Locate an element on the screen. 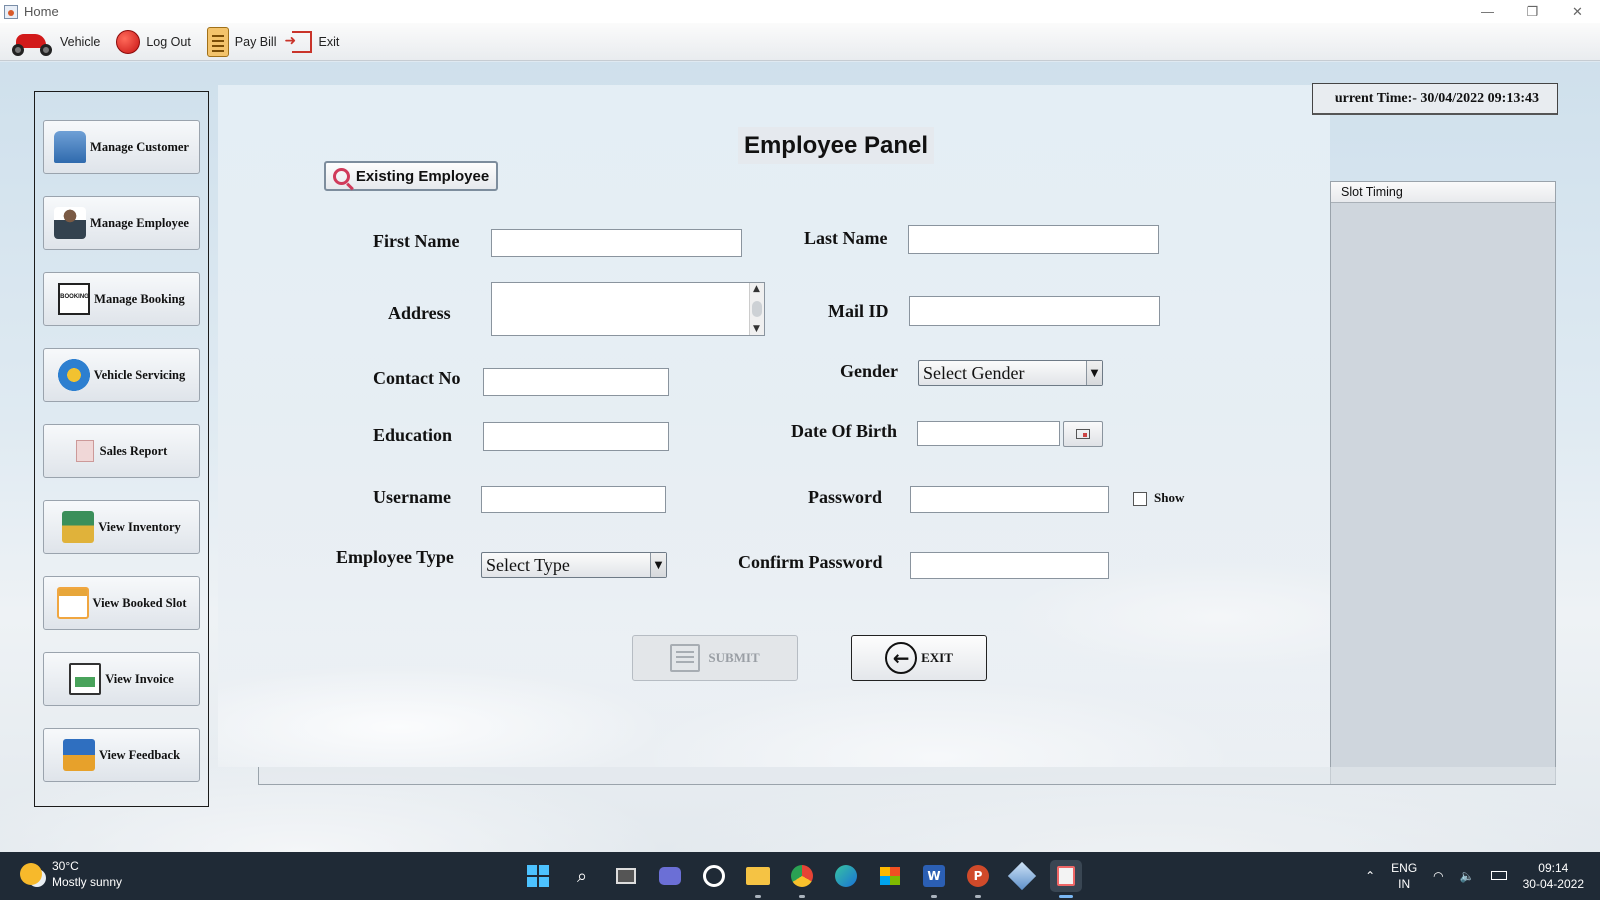 This screenshot has height=900, width=1600. weather-desc: Mostly sunny is located at coordinates (87, 882).